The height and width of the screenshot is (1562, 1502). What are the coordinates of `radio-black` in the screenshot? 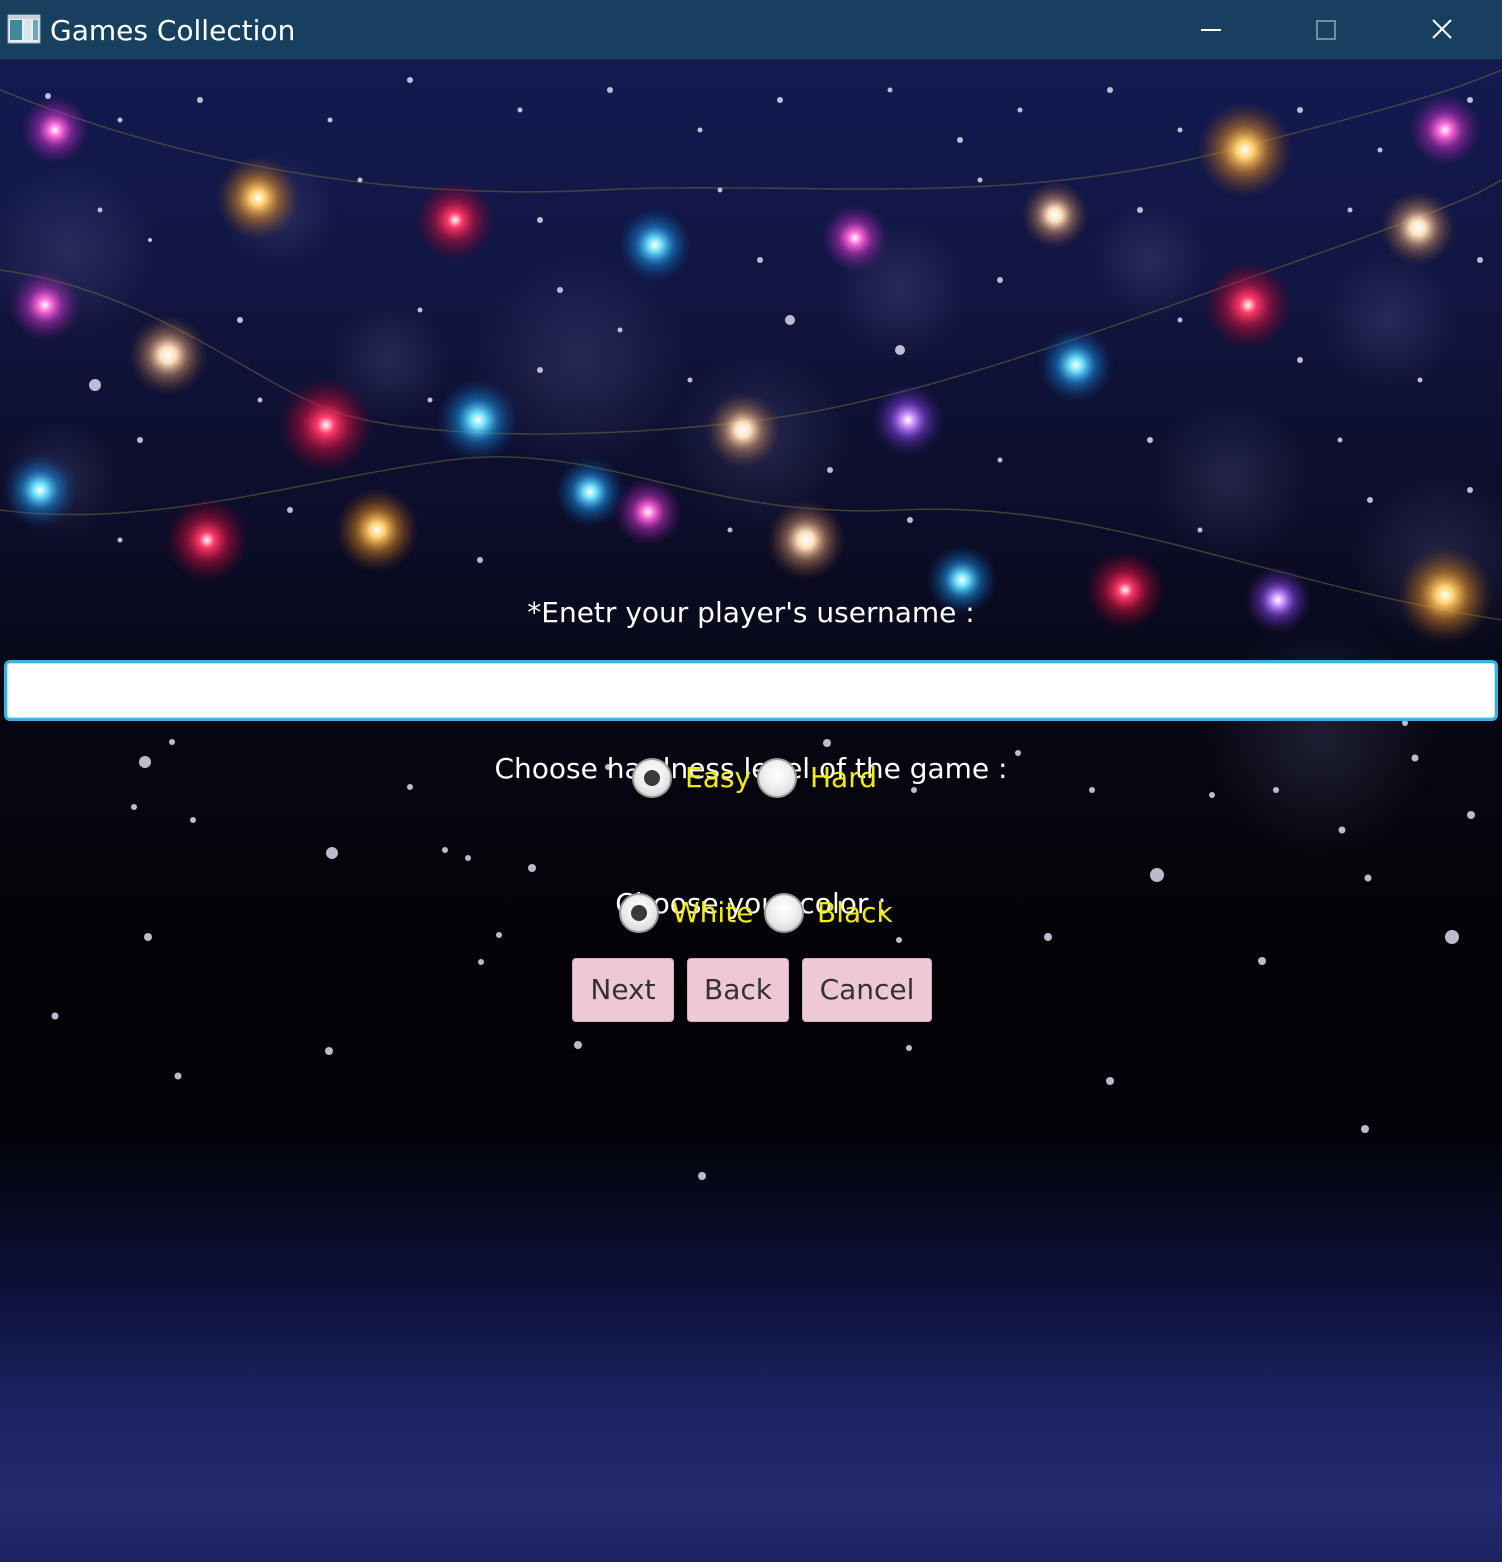 It's located at (784, 913).